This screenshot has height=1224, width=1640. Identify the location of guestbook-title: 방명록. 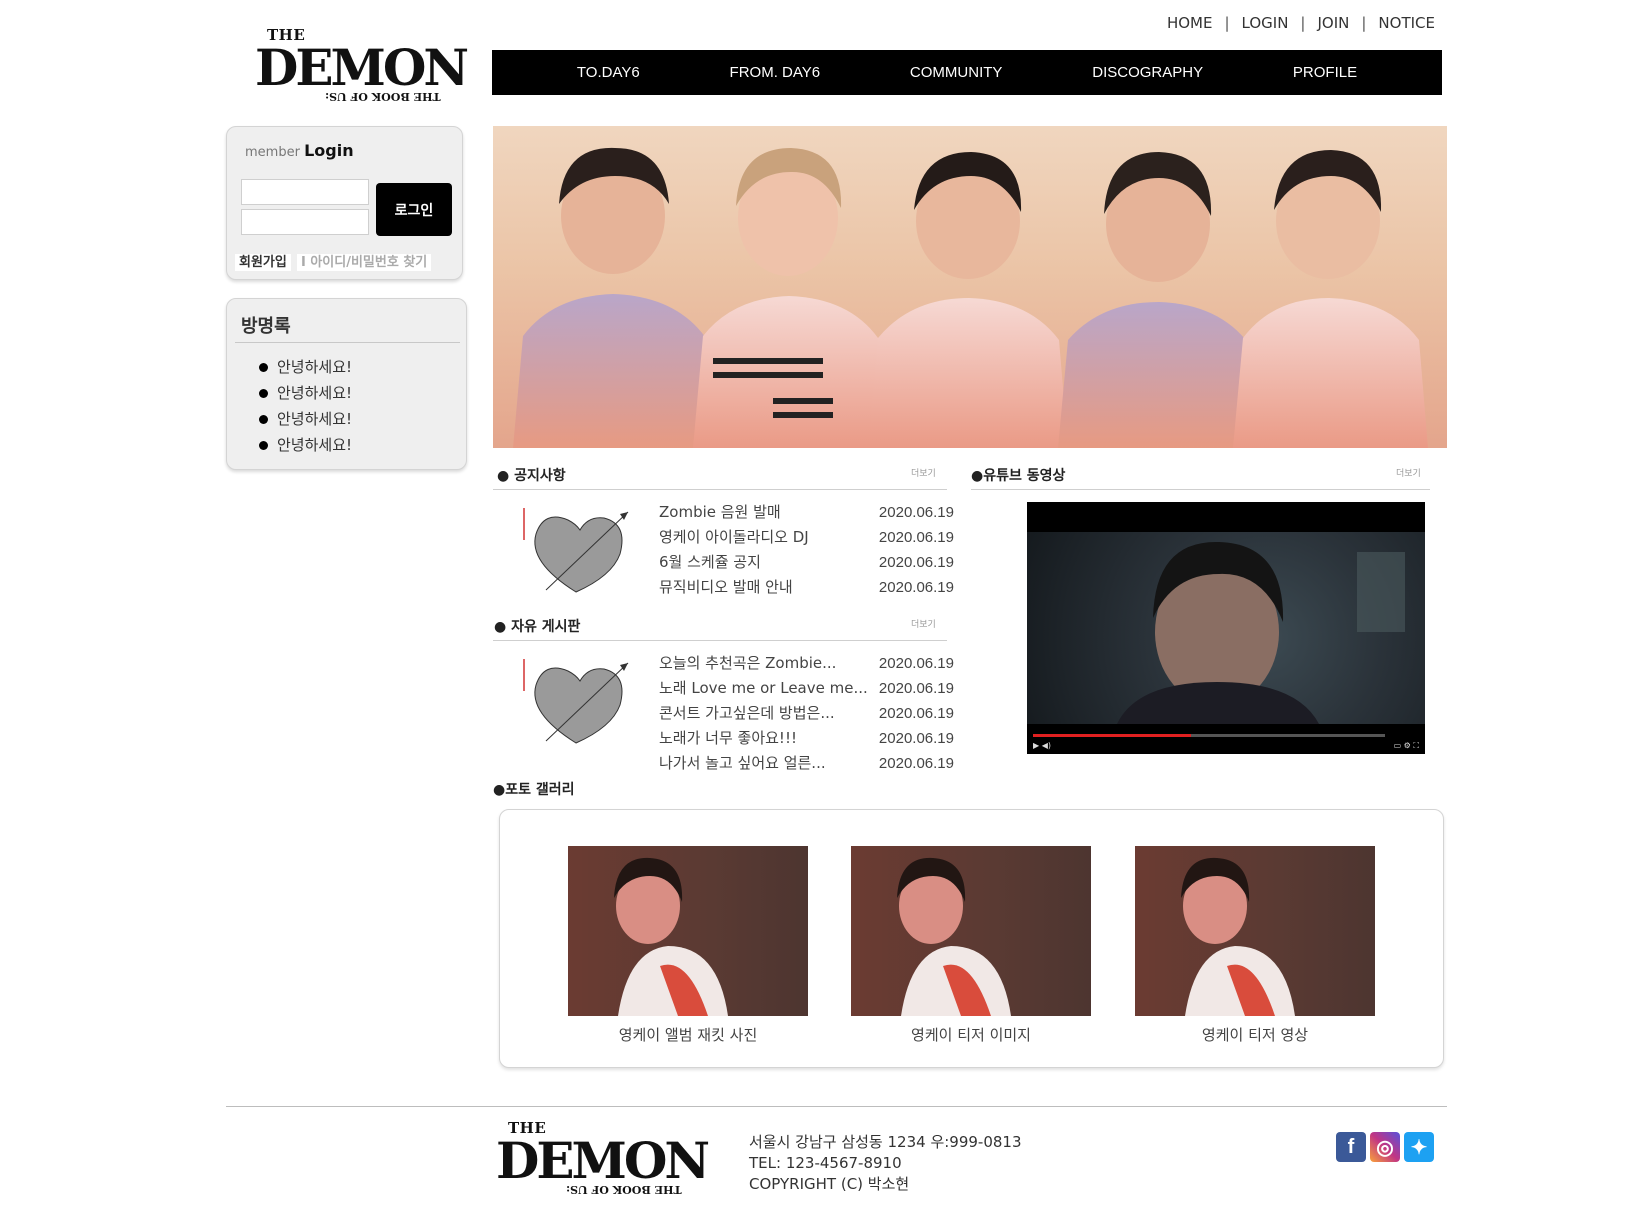
(266, 326).